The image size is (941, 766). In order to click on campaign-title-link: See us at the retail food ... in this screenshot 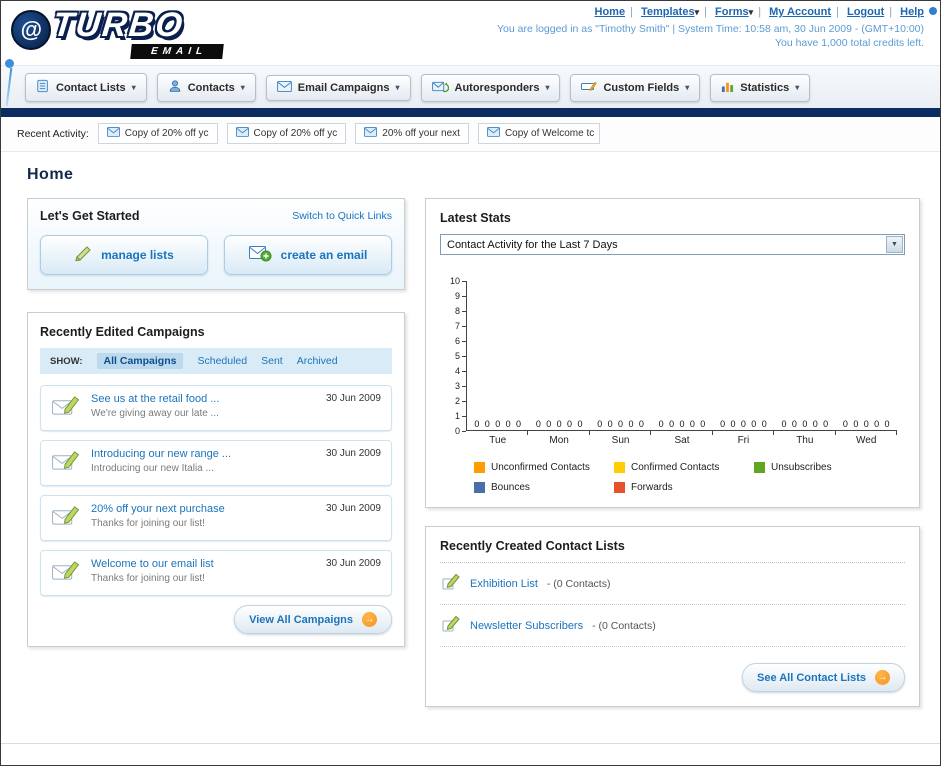, I will do `click(155, 399)`.